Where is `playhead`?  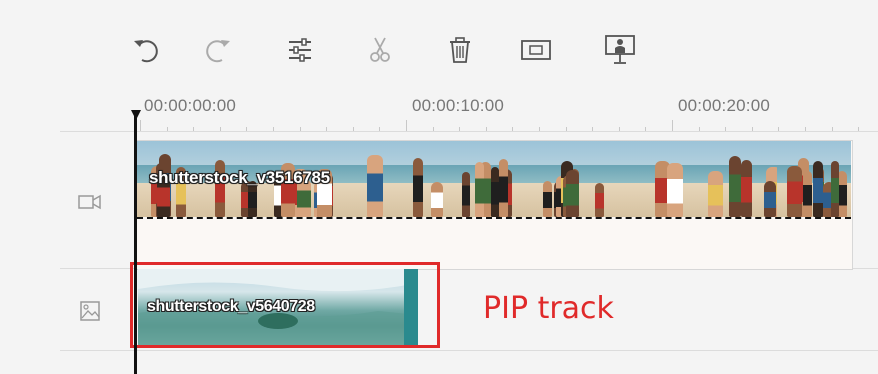
playhead is located at coordinates (135, 243).